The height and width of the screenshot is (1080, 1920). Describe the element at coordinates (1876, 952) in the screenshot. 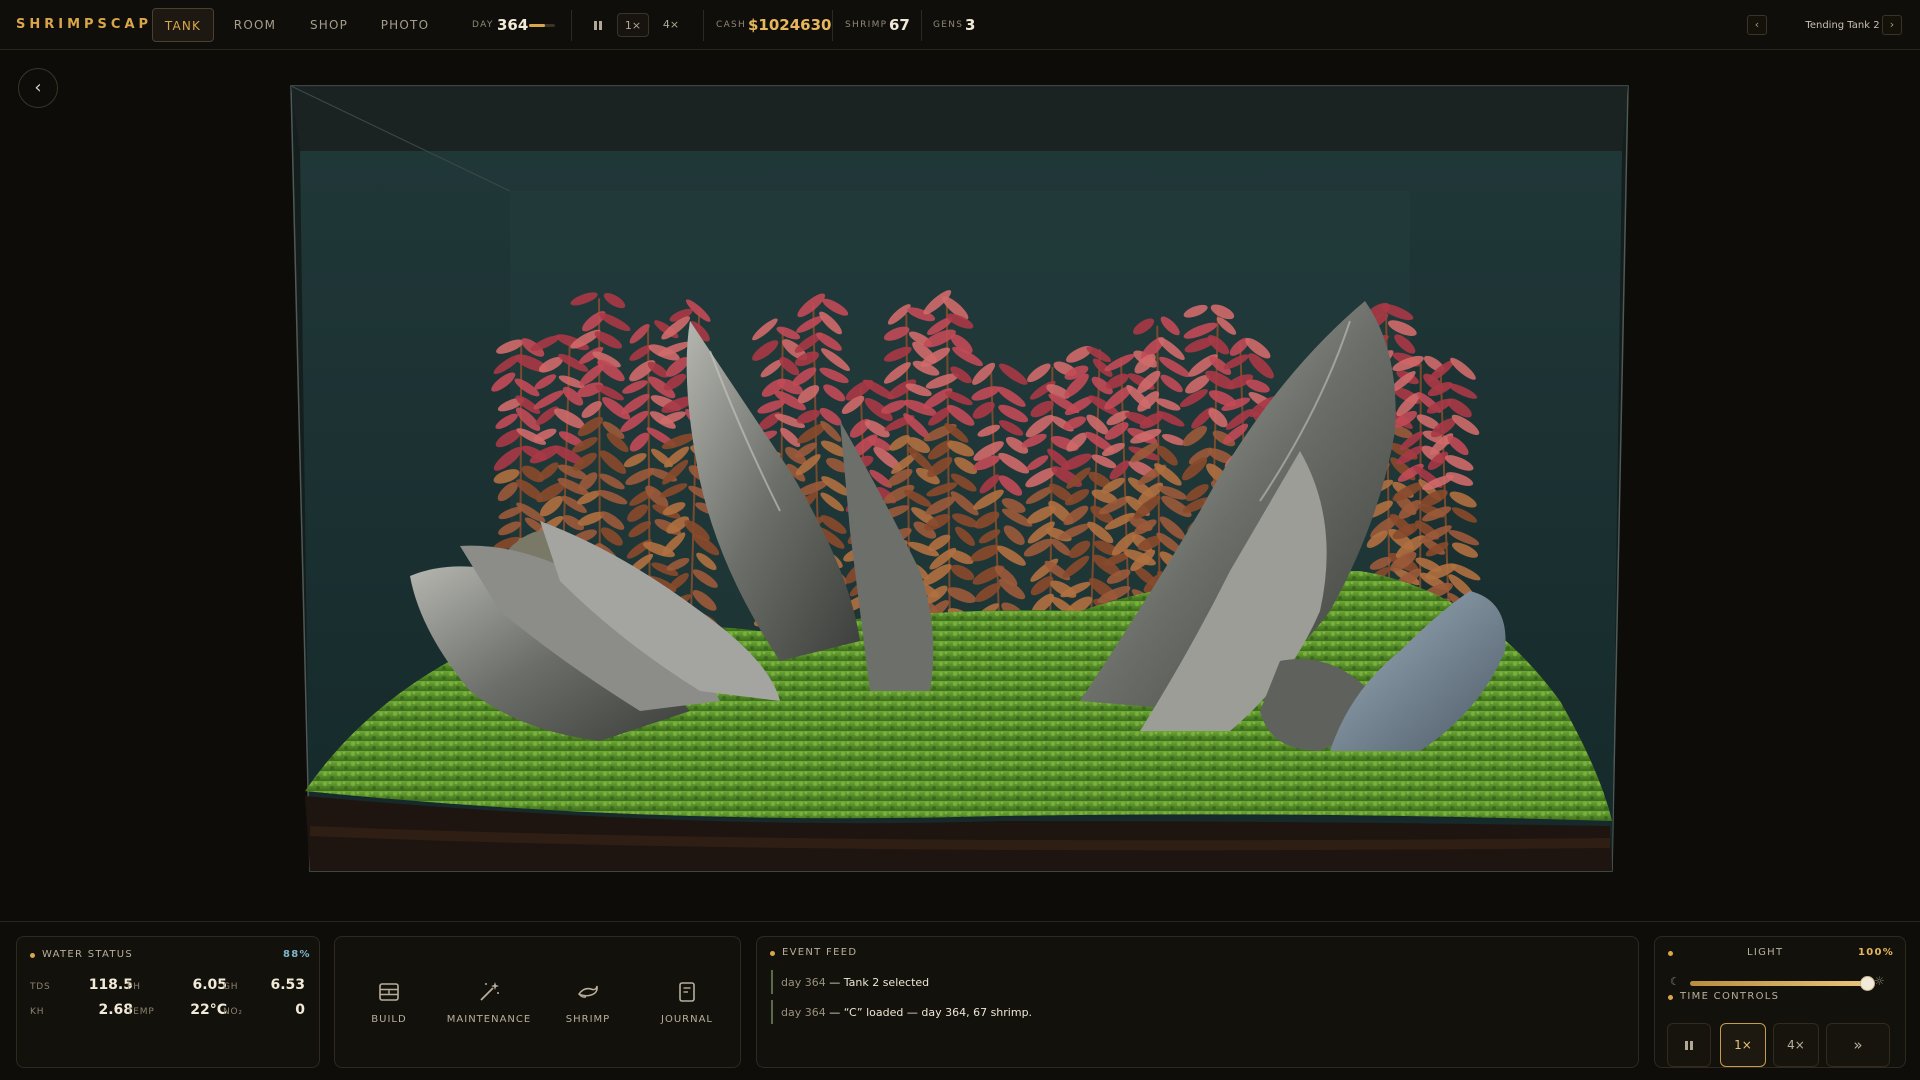

I see `light-percent: 100%` at that location.